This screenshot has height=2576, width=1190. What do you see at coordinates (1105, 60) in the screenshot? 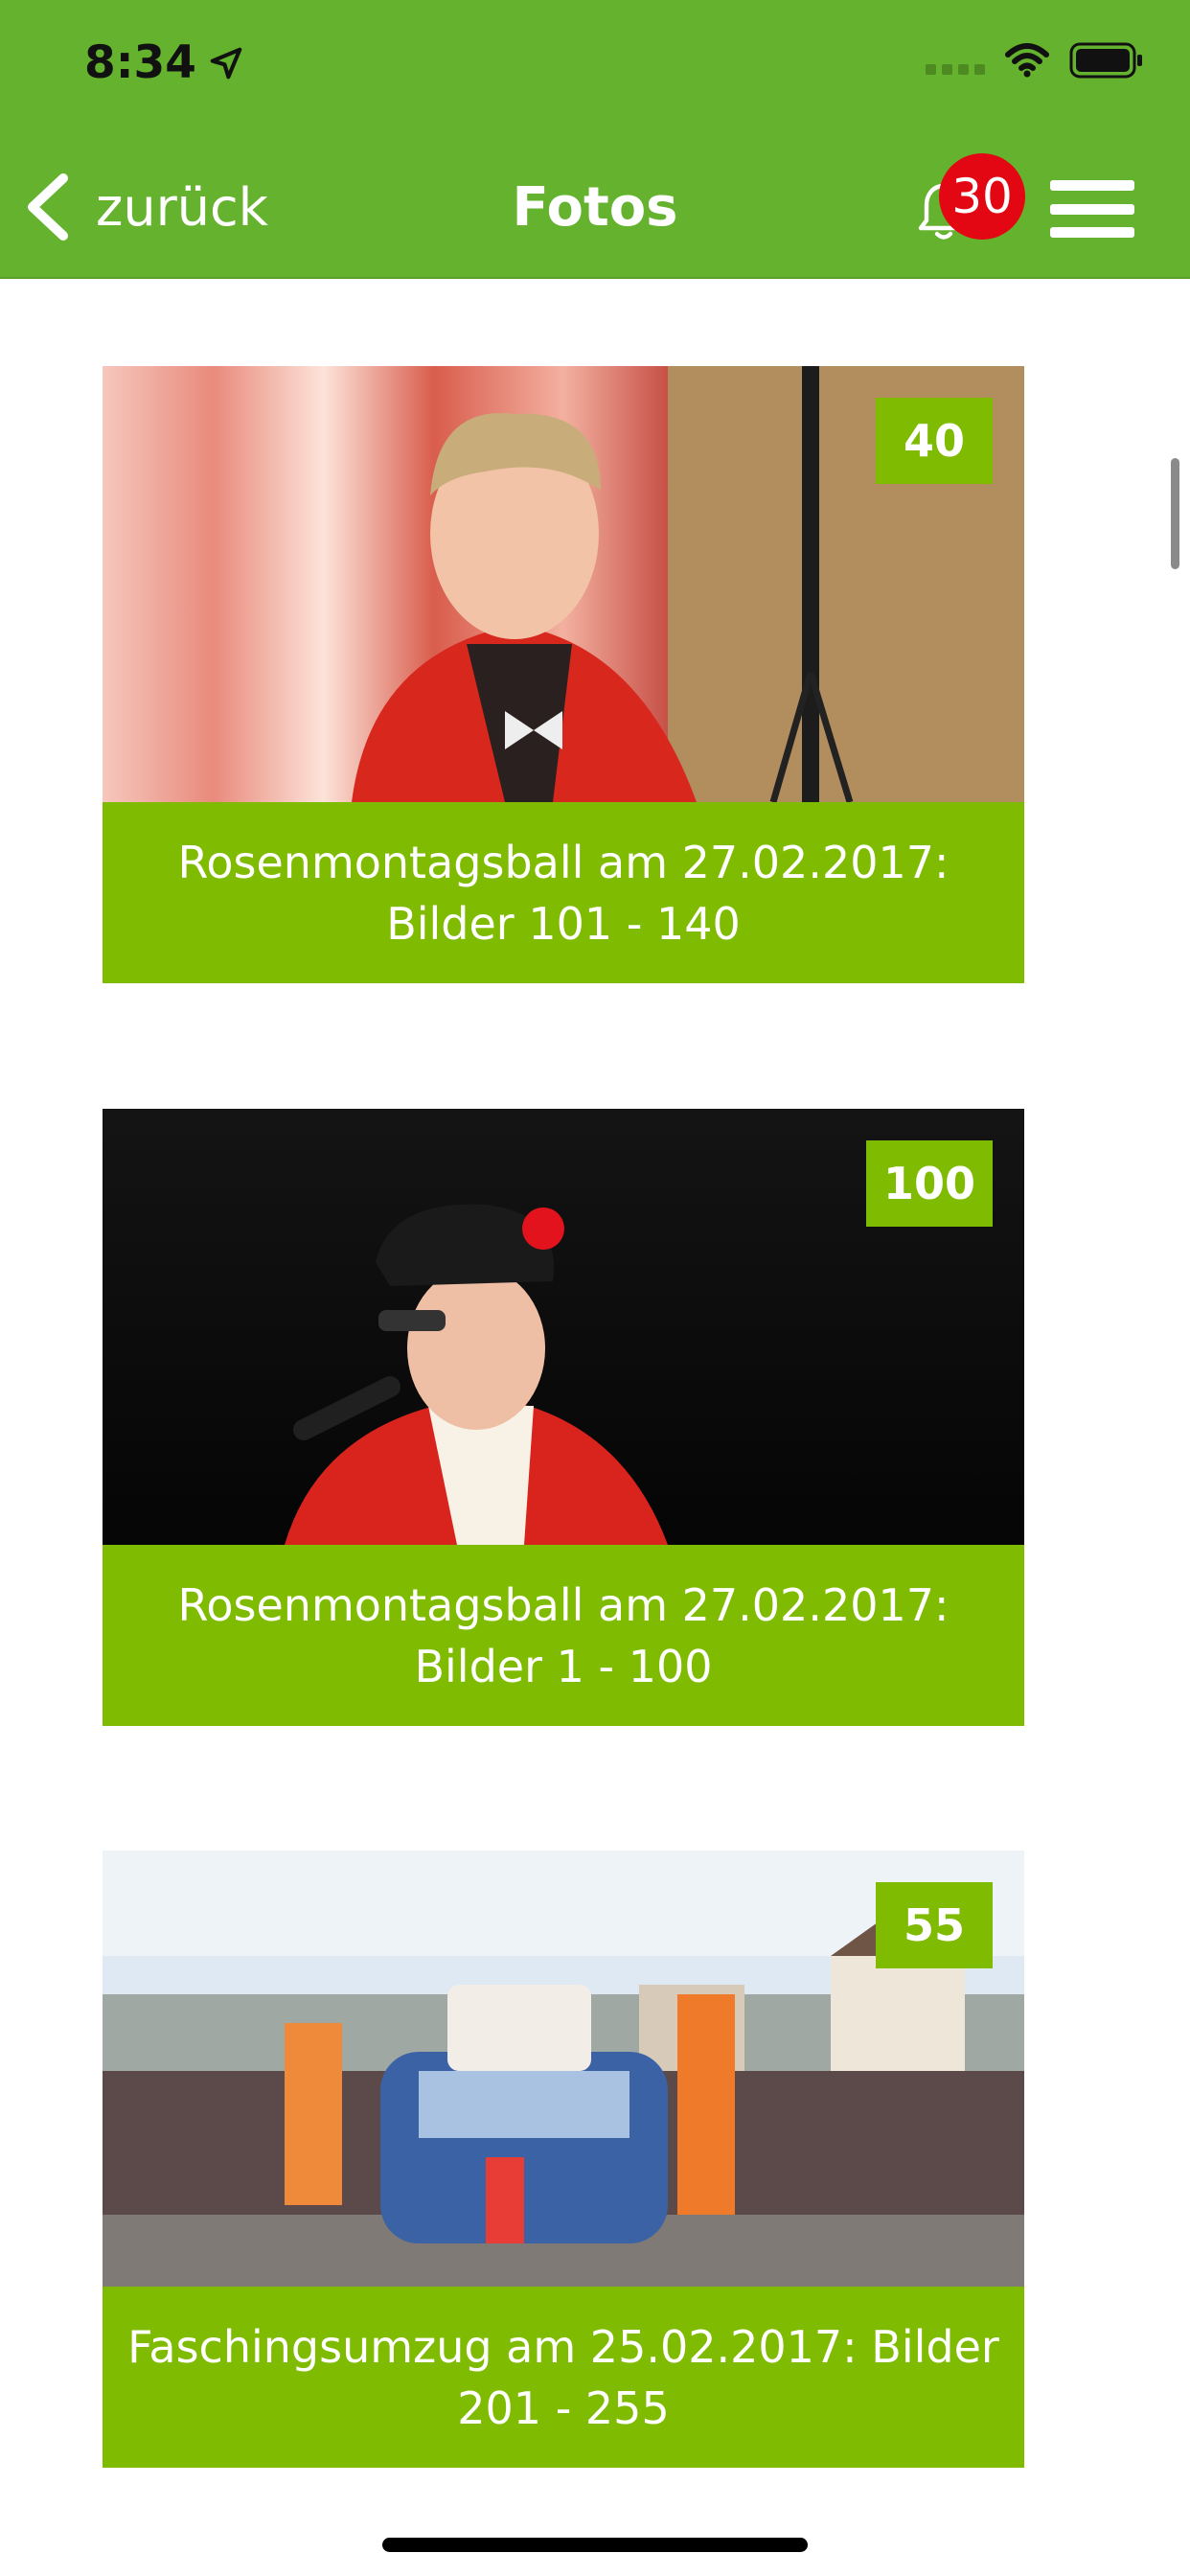
I see `battery-icon` at bounding box center [1105, 60].